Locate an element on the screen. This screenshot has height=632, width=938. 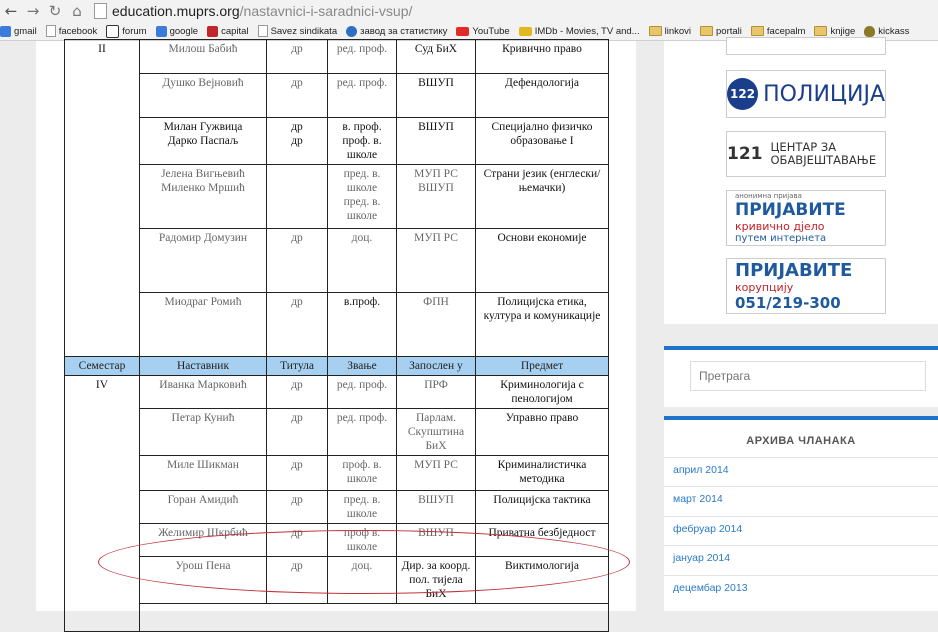
page-margin is located at coordinates (18, 326).